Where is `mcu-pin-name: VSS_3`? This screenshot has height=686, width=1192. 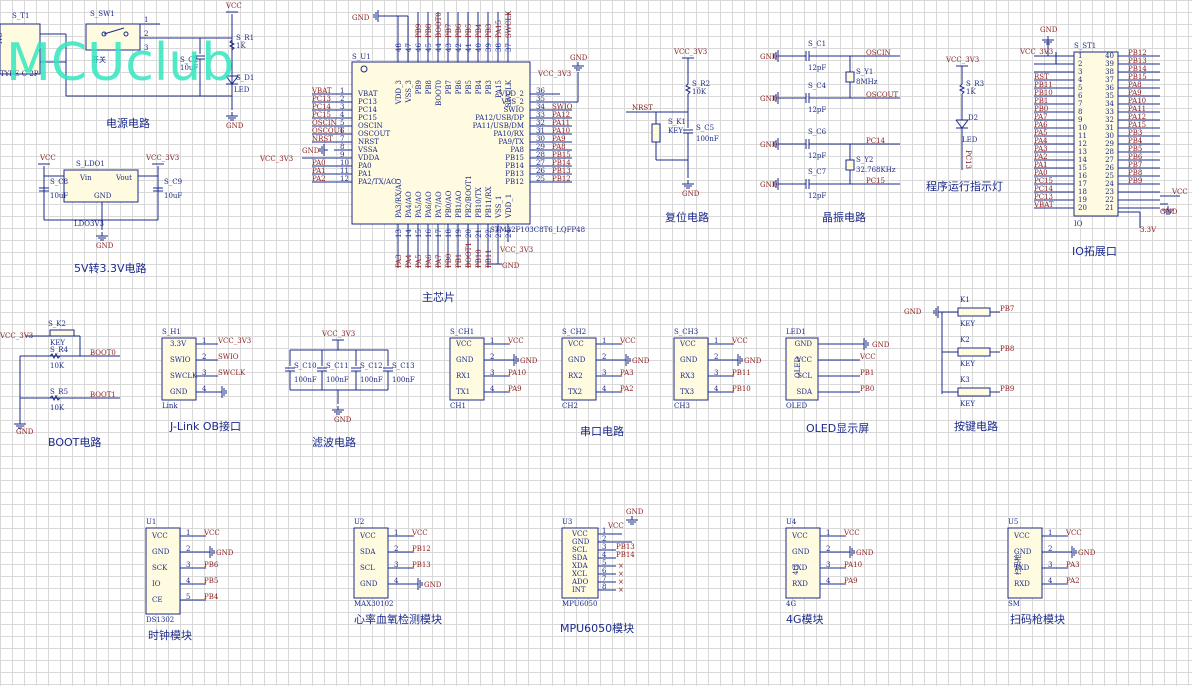 mcu-pin-name: VSS_3 is located at coordinates (409, 91).